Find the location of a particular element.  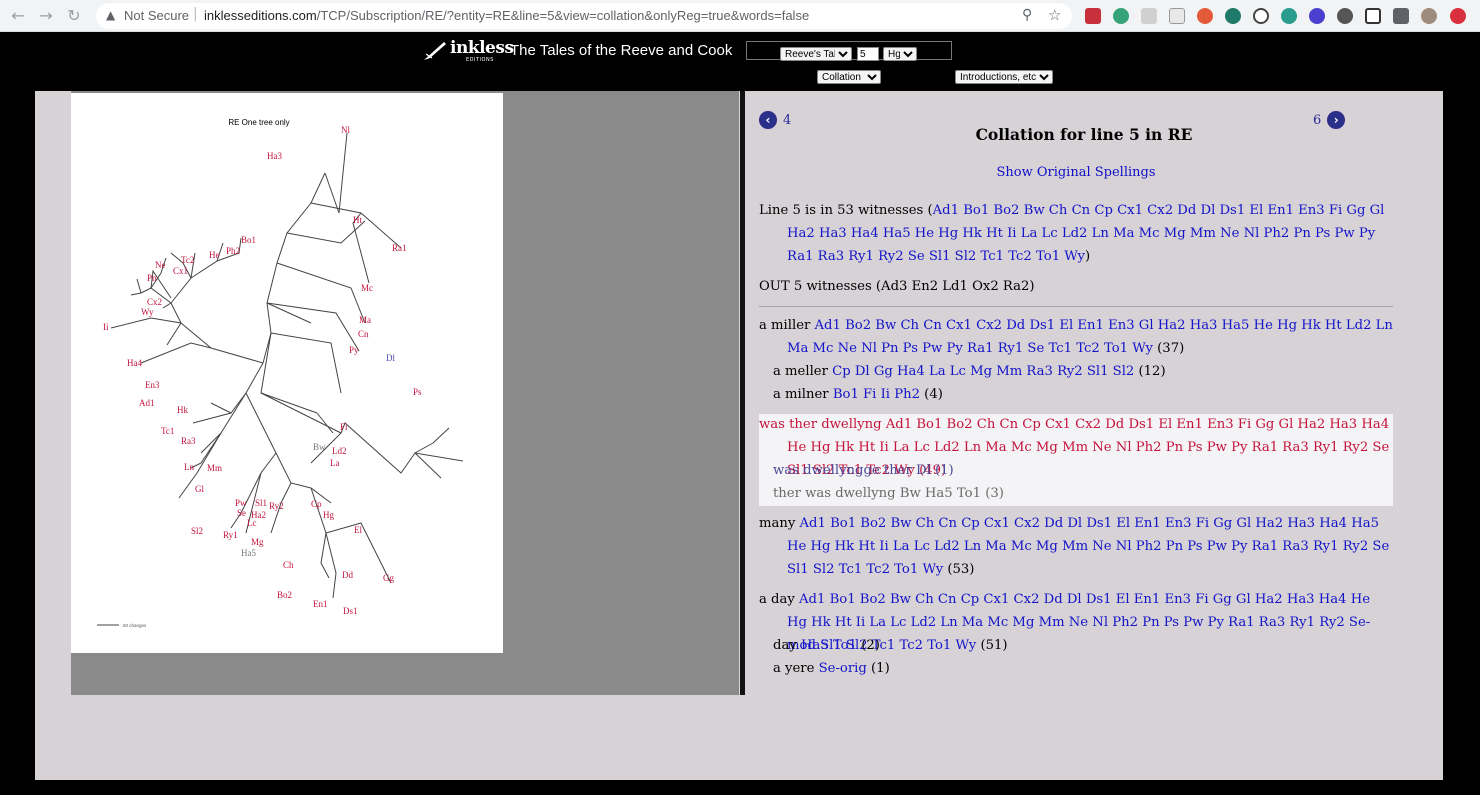

svg-text: Mc is located at coordinates (367, 288).